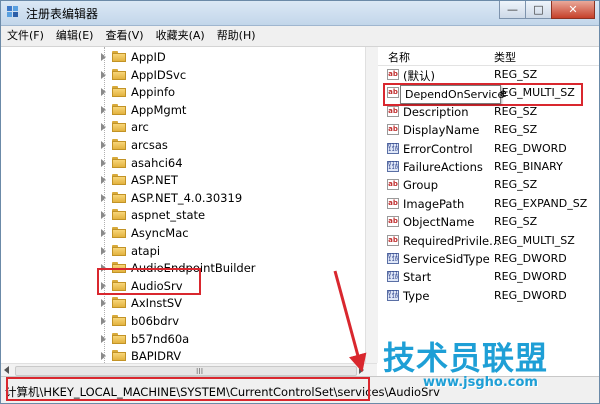 The height and width of the screenshot is (404, 600). I want to click on watermark-logo: 技术员联盟 www.jsgho.com, so click(485, 367).